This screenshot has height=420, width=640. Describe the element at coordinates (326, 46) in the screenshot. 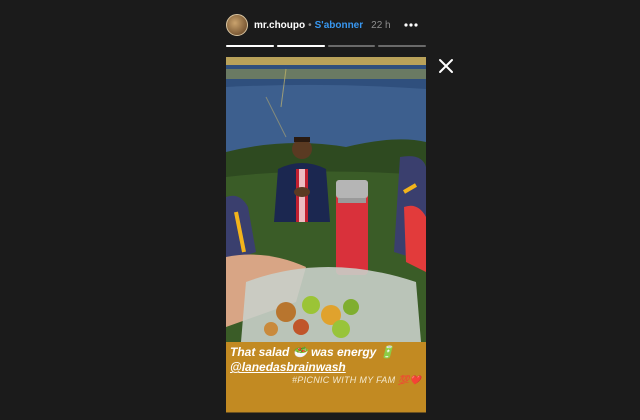

I see `story-progress-bar` at that location.